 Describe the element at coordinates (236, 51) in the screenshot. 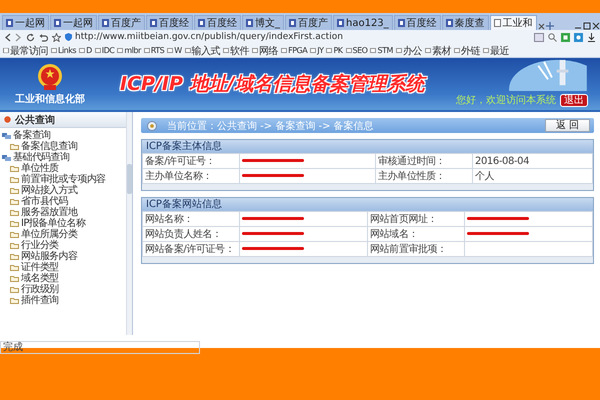

I see `bookmark: 软件` at that location.